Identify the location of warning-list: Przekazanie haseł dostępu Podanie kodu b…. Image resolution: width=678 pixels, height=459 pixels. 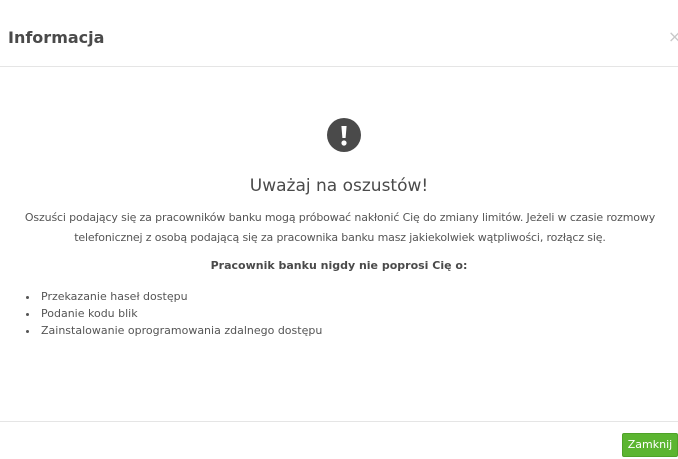
(170, 313).